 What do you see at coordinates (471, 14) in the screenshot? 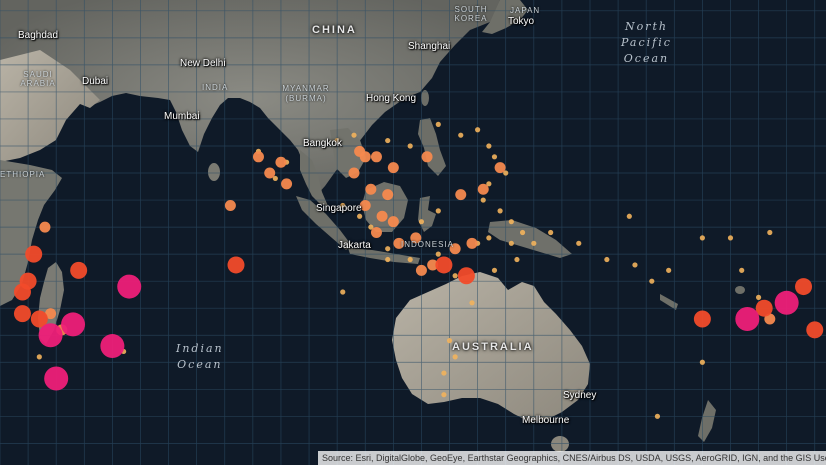
I see `country-label-south-korea: SOUTH KOREA` at bounding box center [471, 14].